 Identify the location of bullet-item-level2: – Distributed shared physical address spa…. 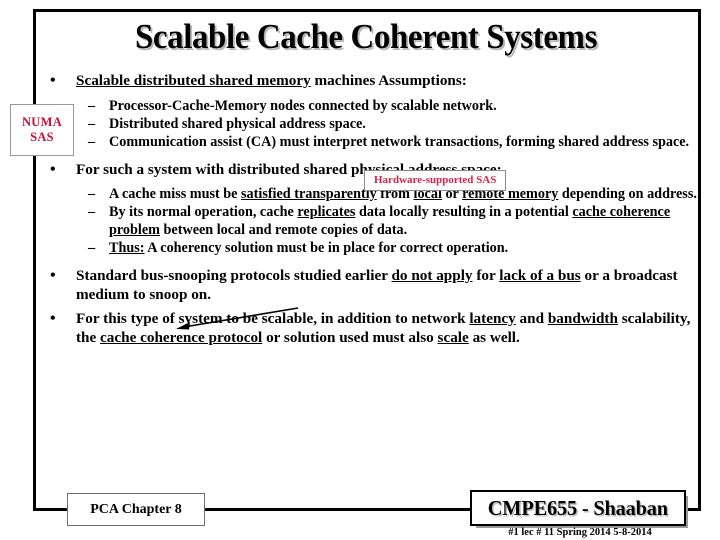
(368, 124).